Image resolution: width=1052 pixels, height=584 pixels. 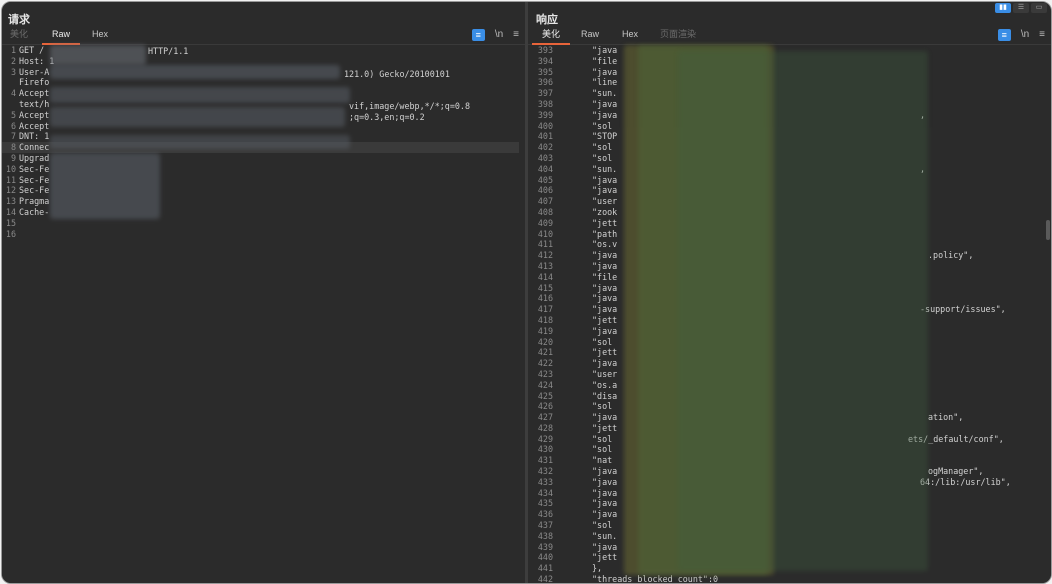 I want to click on line-number: 414, so click(x=545, y=276).